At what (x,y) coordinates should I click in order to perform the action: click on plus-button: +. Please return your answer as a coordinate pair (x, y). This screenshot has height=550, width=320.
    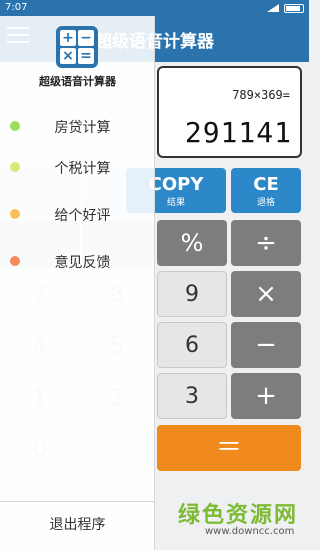
    Looking at the image, I should click on (266, 396).